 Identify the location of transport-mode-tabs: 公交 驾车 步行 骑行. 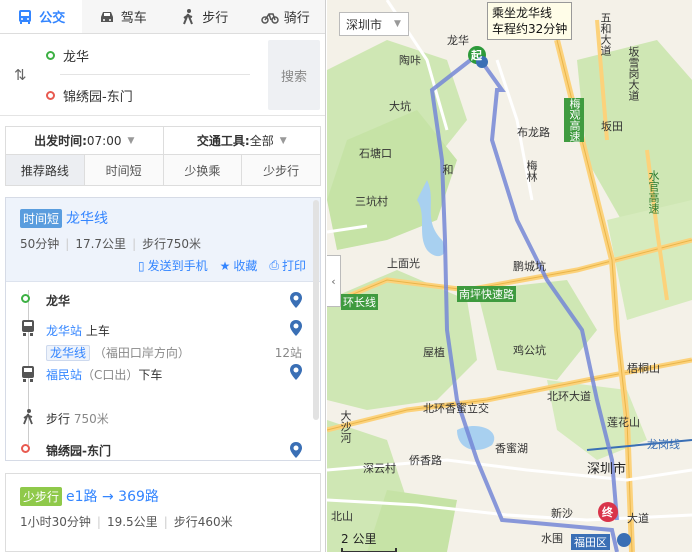
(163, 17).